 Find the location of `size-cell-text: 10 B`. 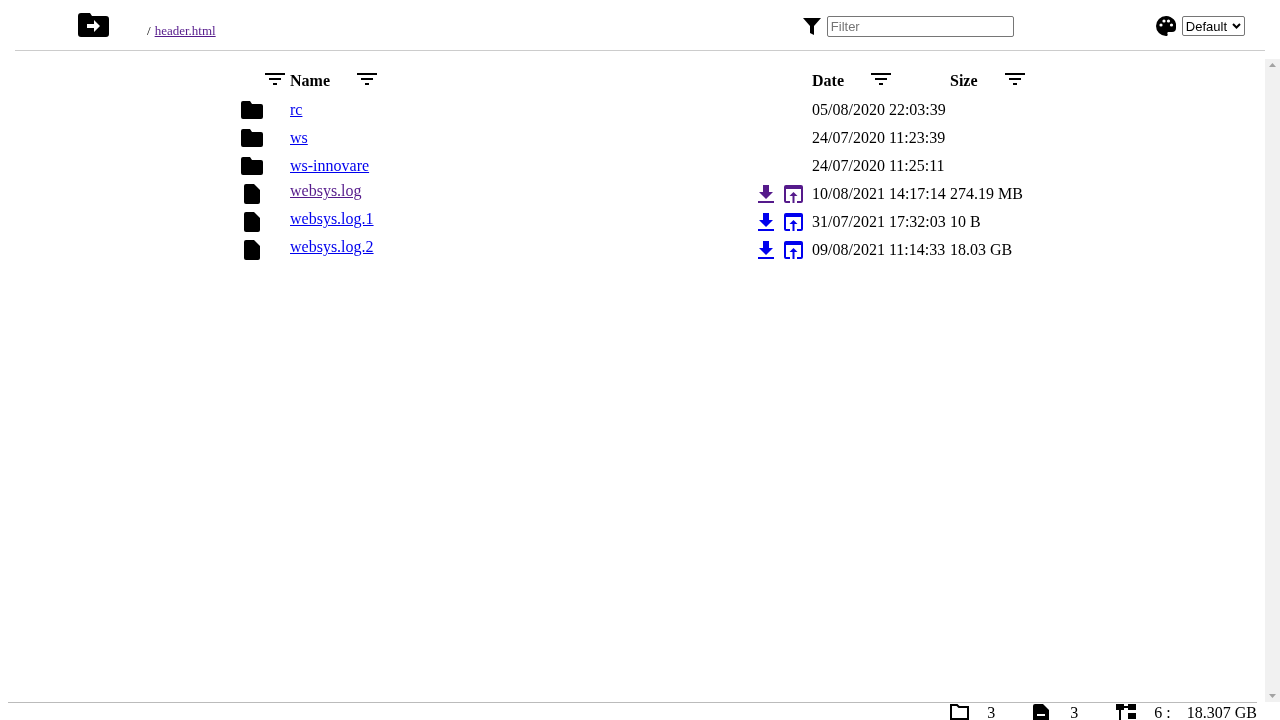

size-cell-text: 10 B is located at coordinates (966, 222).